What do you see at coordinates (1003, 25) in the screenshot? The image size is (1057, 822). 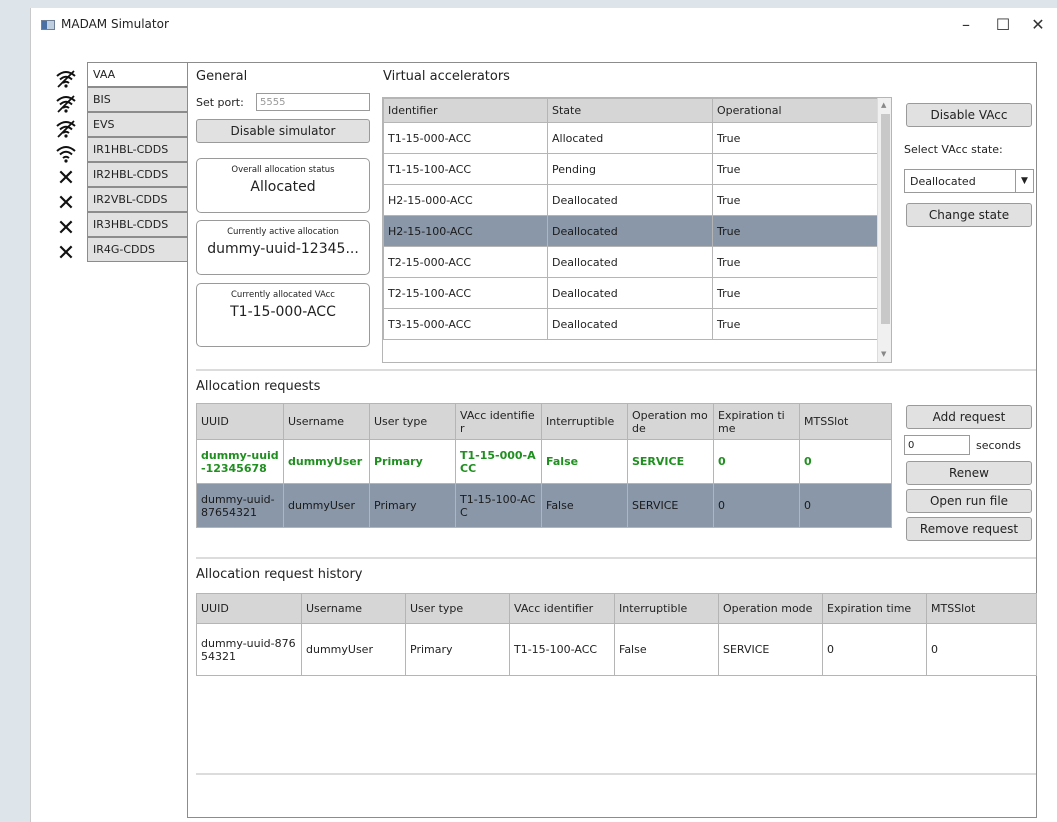 I see `maximize-button: ☐` at bounding box center [1003, 25].